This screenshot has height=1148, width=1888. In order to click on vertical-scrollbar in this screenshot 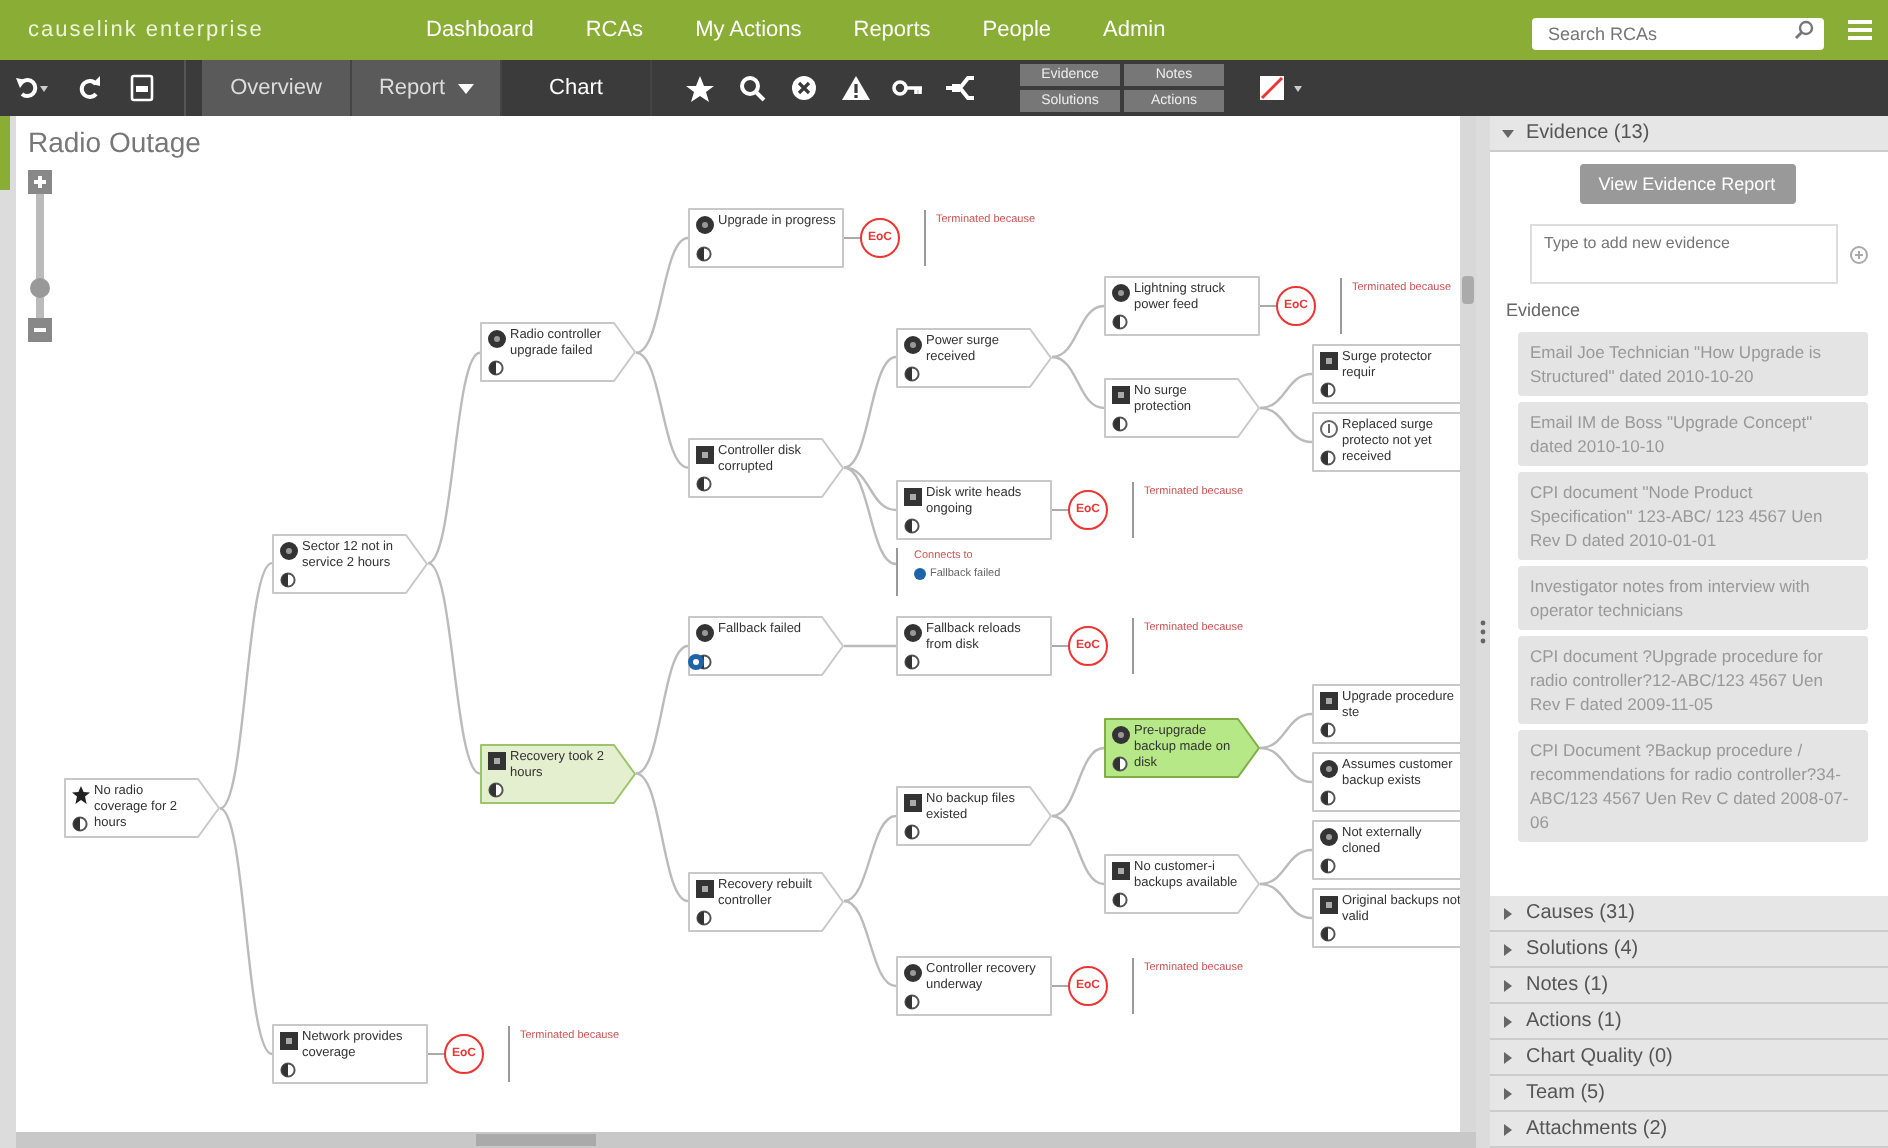, I will do `click(1468, 624)`.